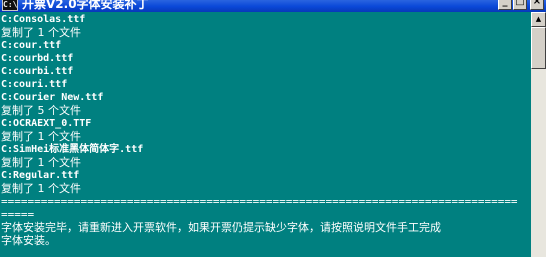 This screenshot has height=257, width=546. What do you see at coordinates (520, 5) in the screenshot?
I see `maximize-button: □` at bounding box center [520, 5].